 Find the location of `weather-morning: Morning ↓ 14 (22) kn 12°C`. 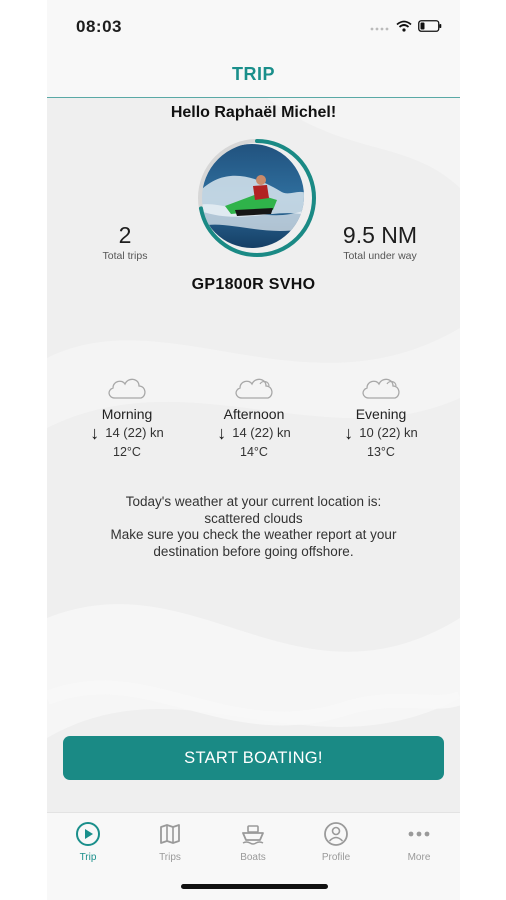

weather-morning: Morning ↓ 14 (22) kn 12°C is located at coordinates (127, 416).